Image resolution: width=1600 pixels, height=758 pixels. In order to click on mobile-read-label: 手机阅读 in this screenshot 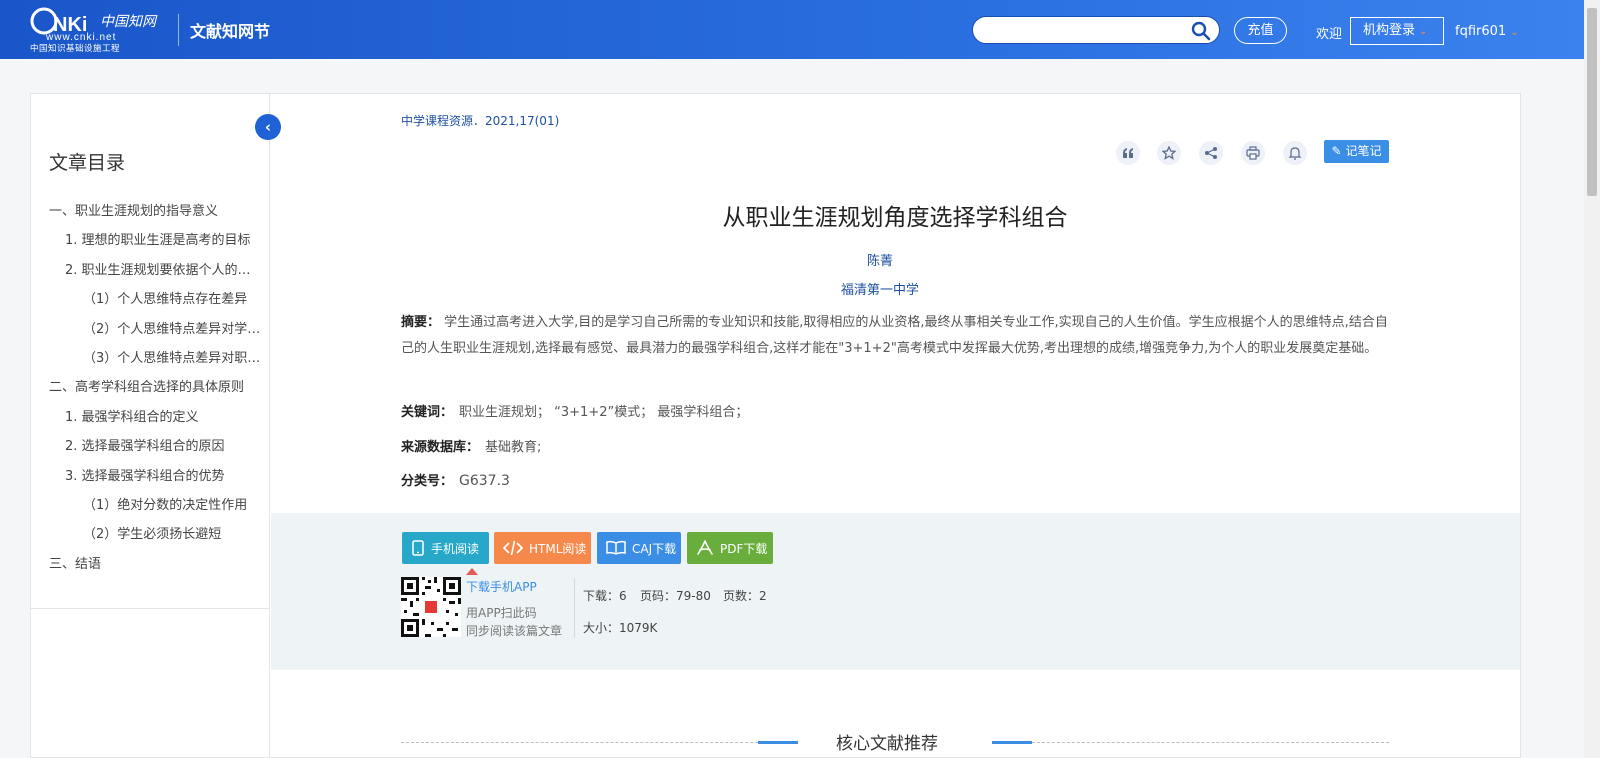, I will do `click(455, 548)`.